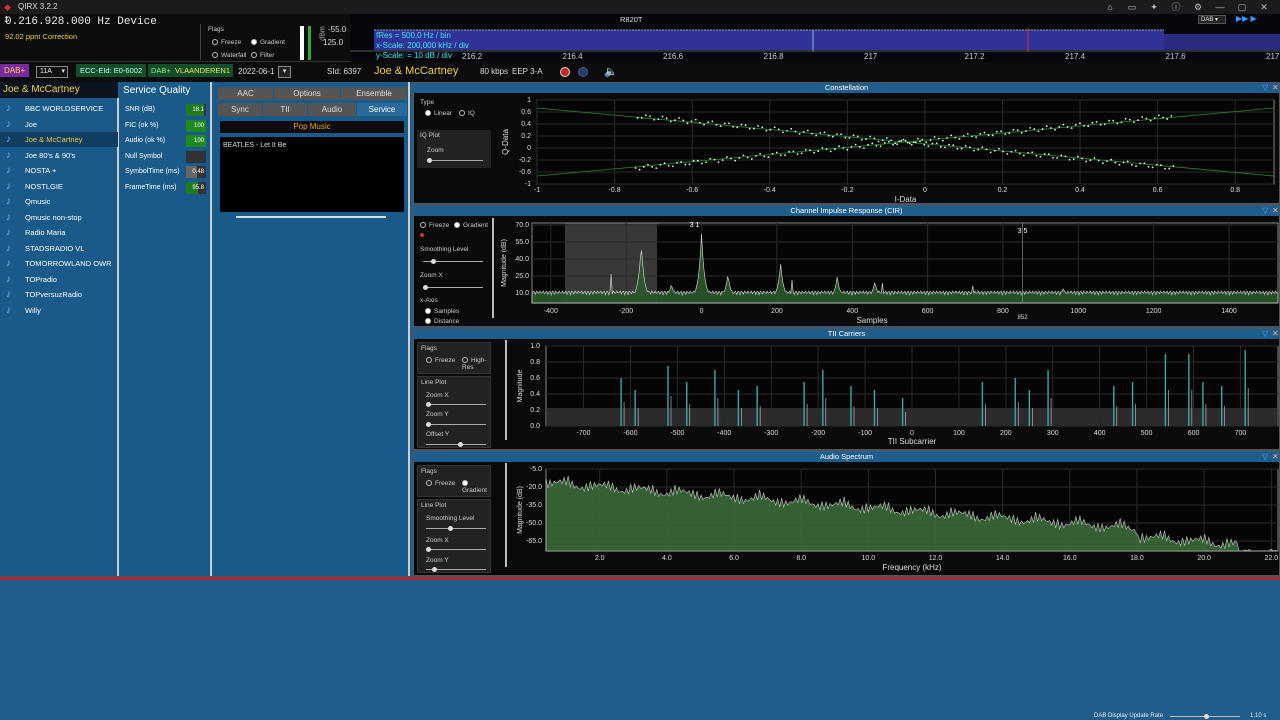 Image resolution: width=1280 pixels, height=720 pixels. Describe the element at coordinates (59, 186) in the screenshot. I see `service-item: ♪ NOSTLGIE` at that location.